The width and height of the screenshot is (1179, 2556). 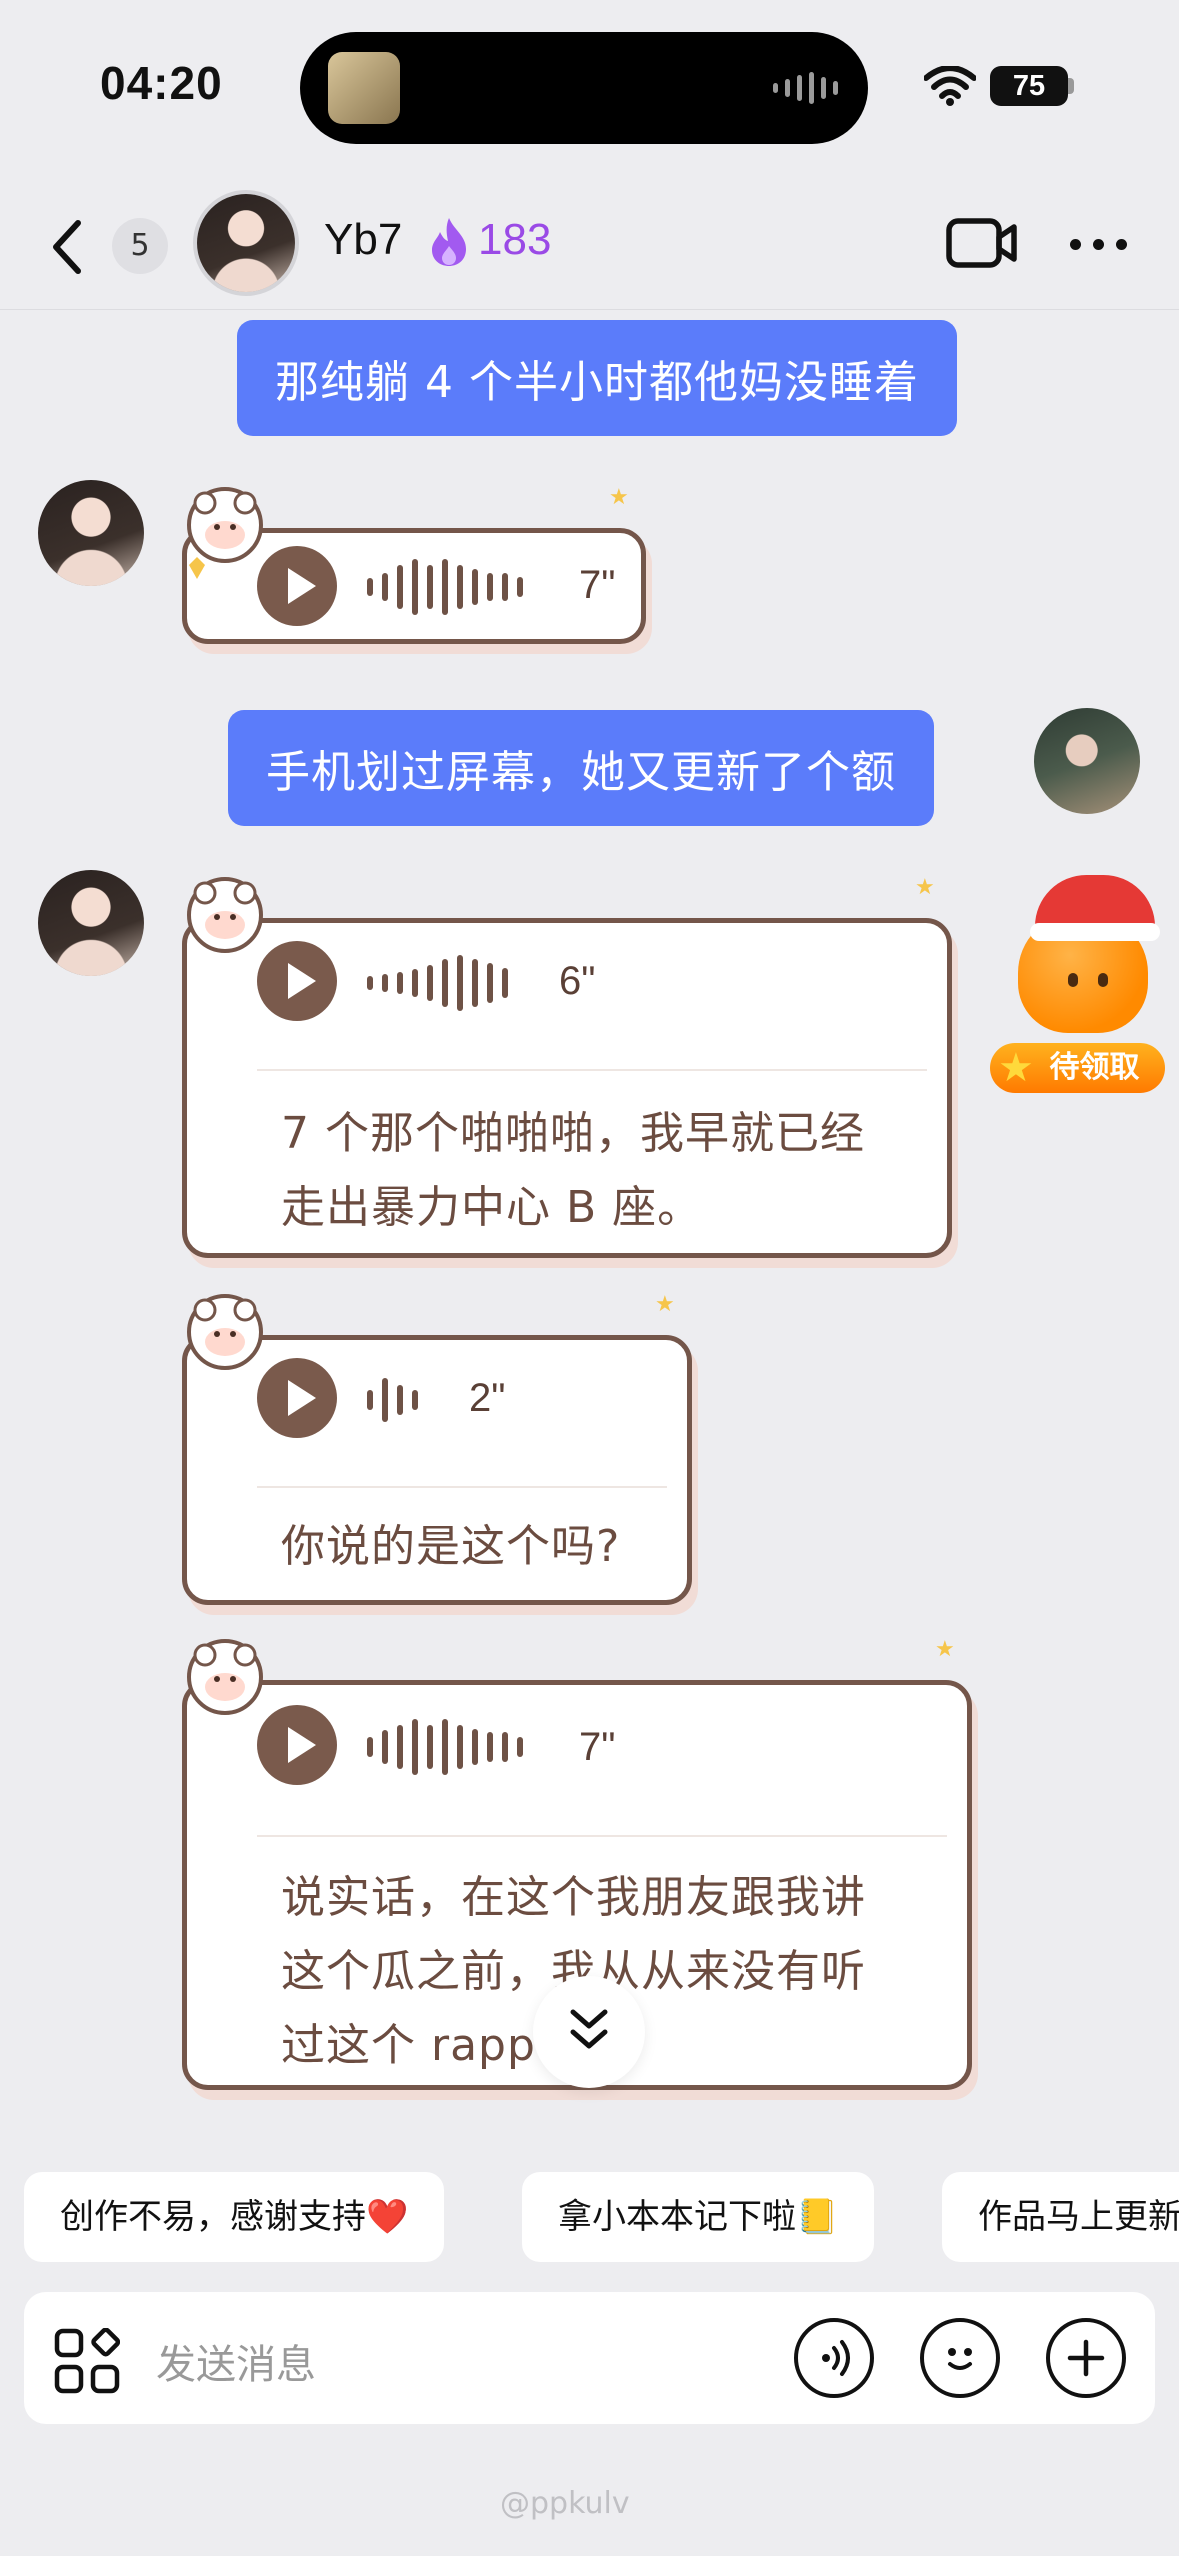 I want to click on more-actions-button, so click(x=1086, y=2358).